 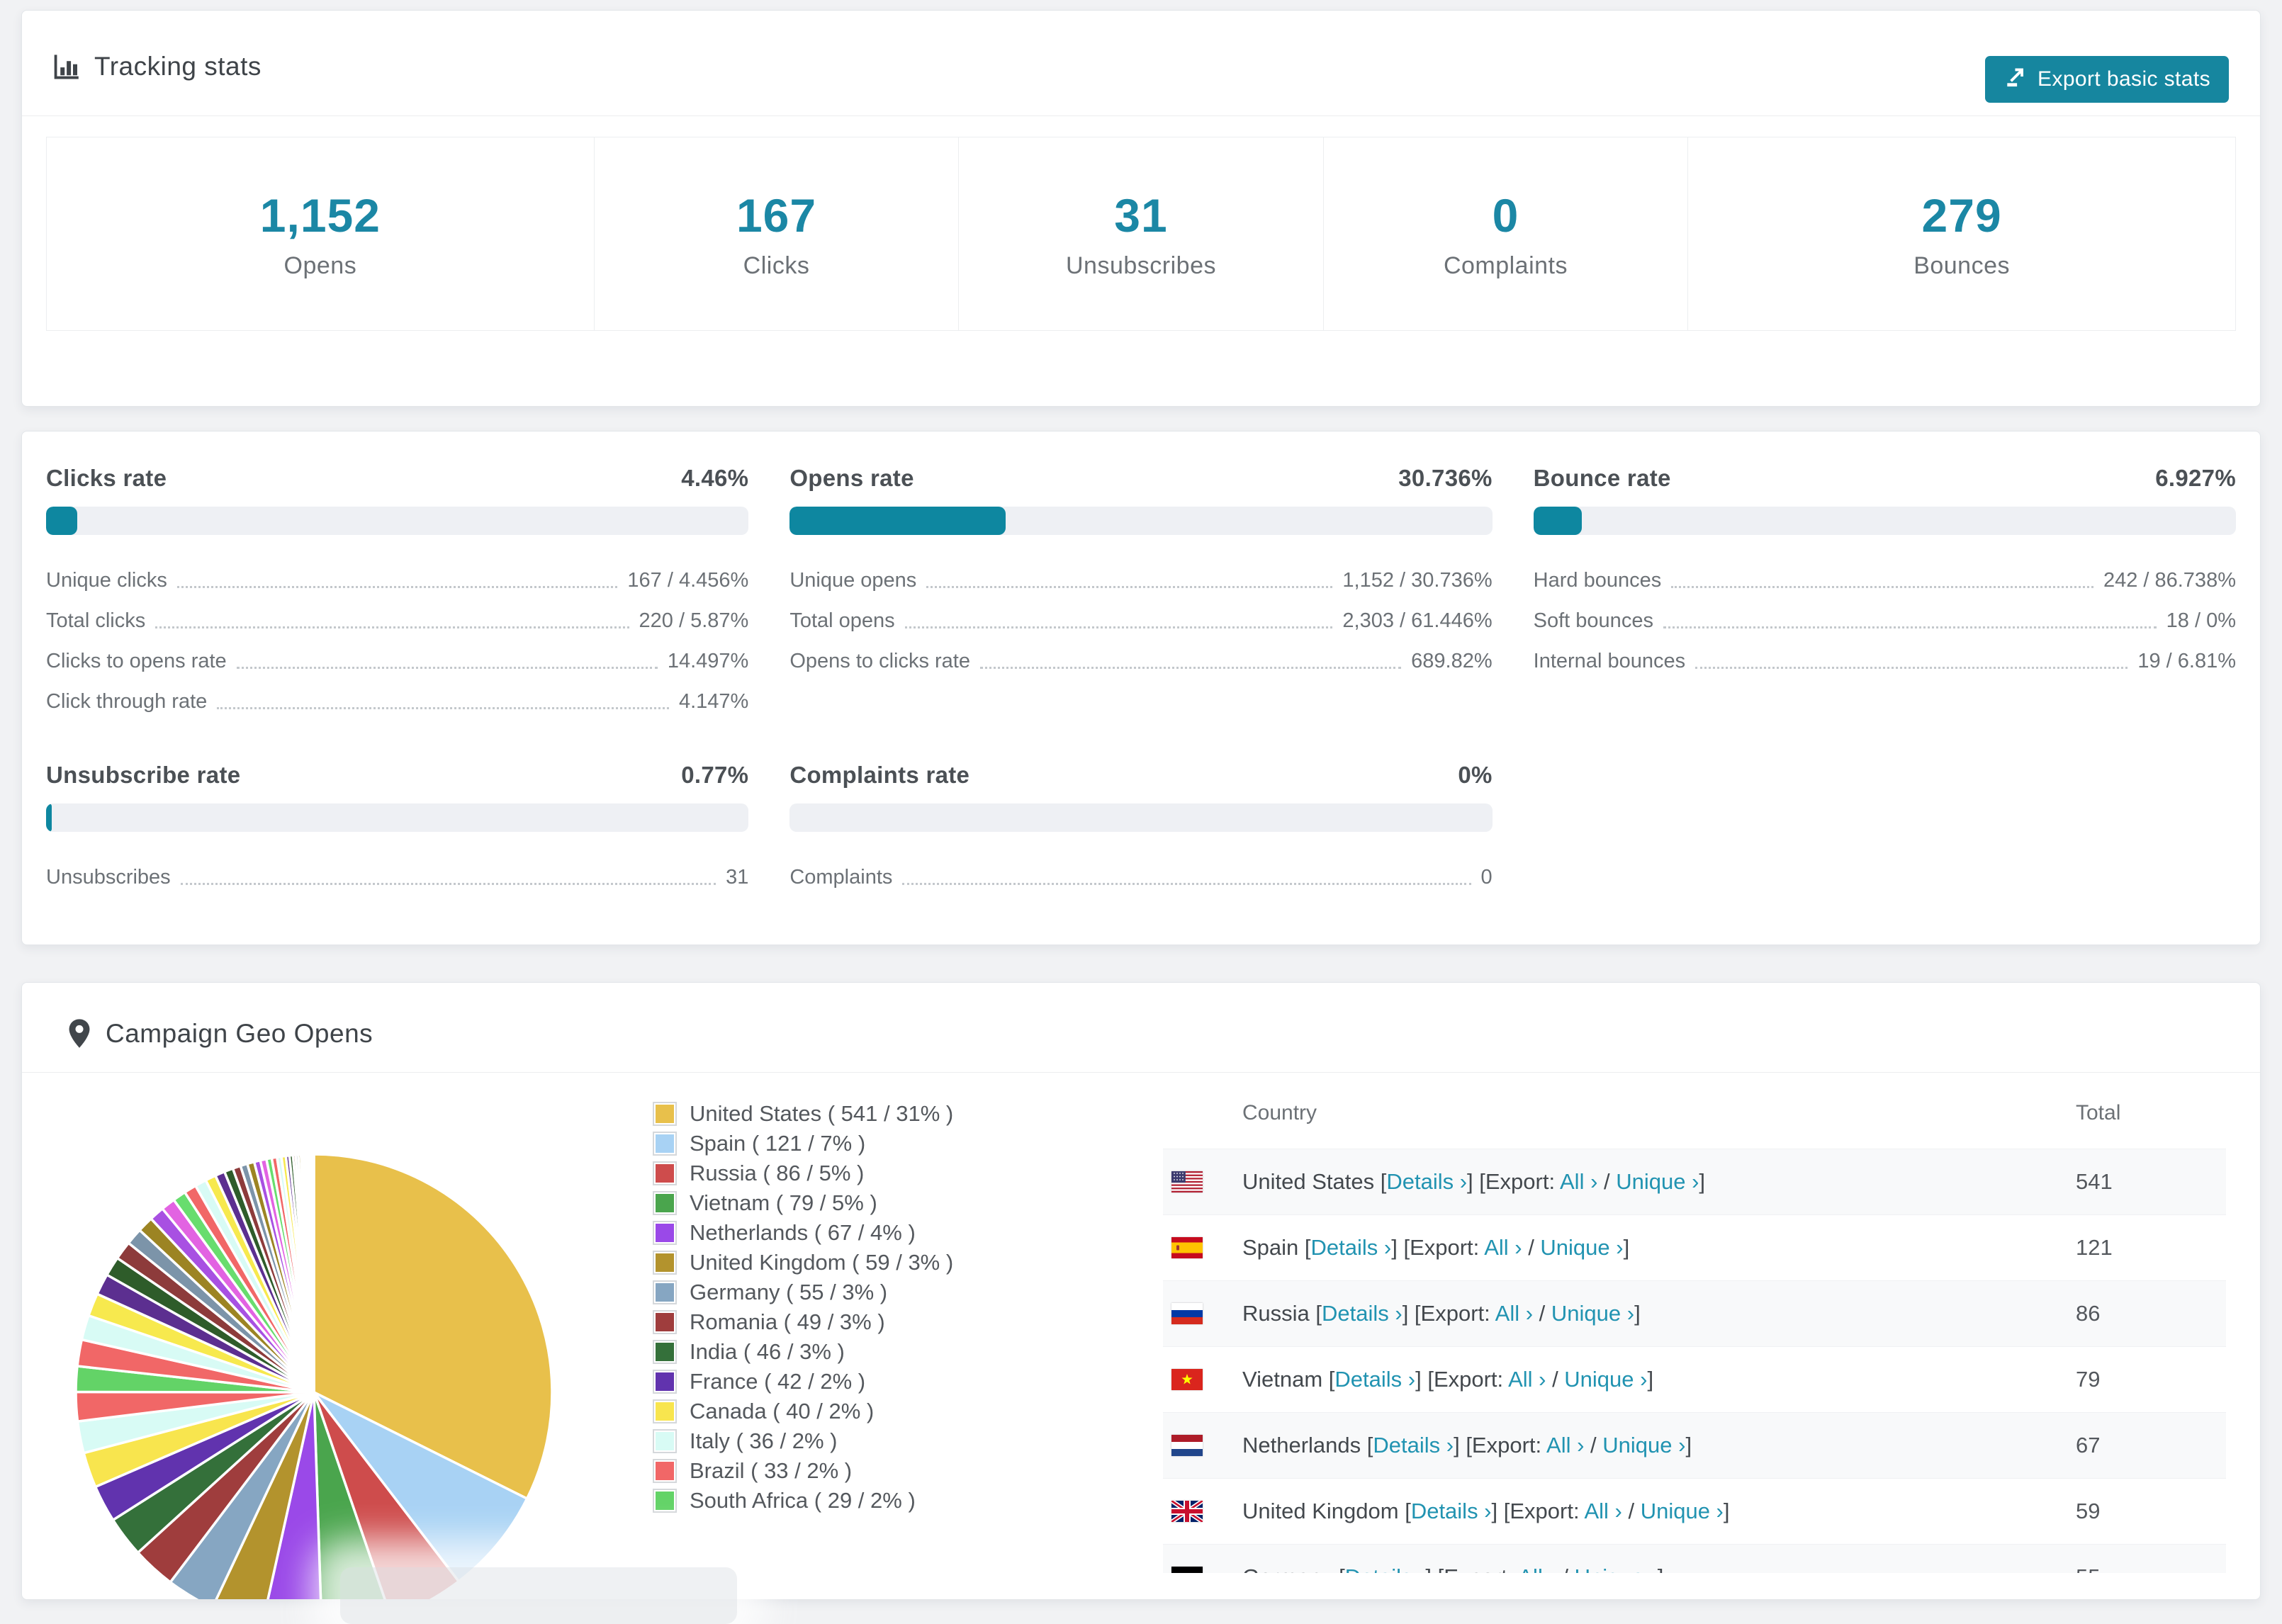 What do you see at coordinates (737, 877) in the screenshot?
I see `rate-row-value: 31` at bounding box center [737, 877].